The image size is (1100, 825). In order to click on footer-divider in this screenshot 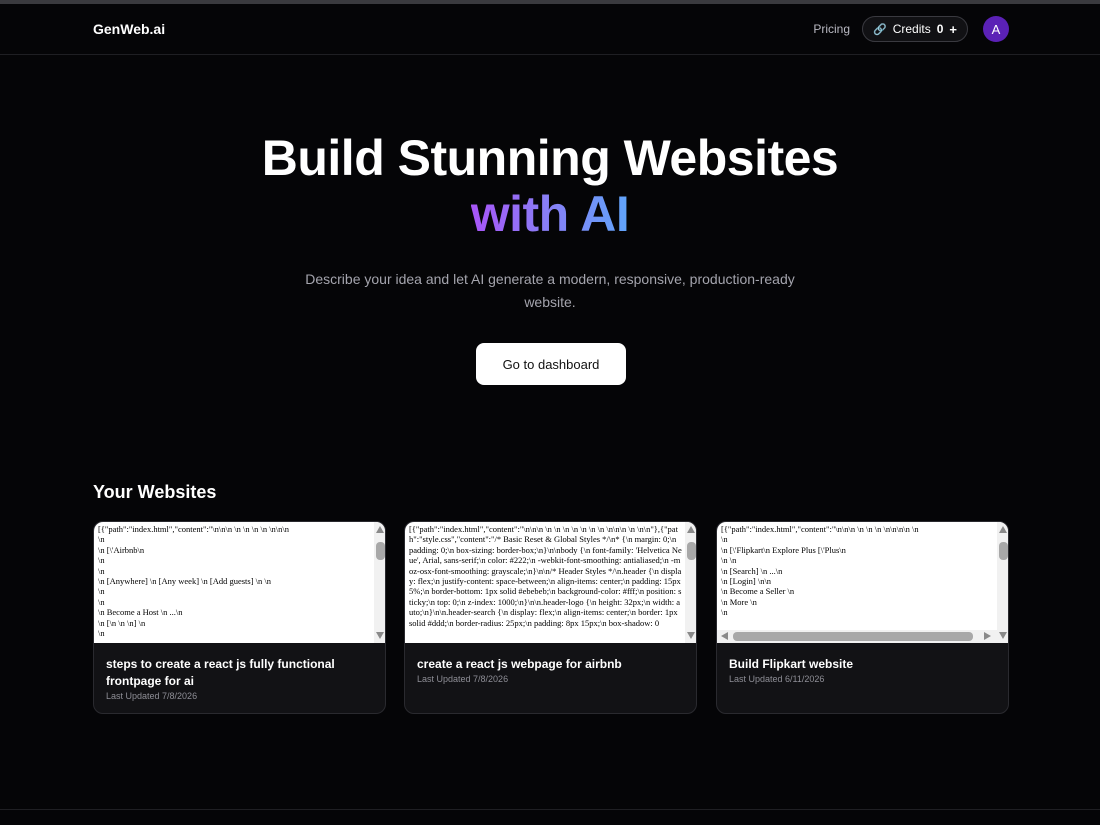, I will do `click(550, 809)`.